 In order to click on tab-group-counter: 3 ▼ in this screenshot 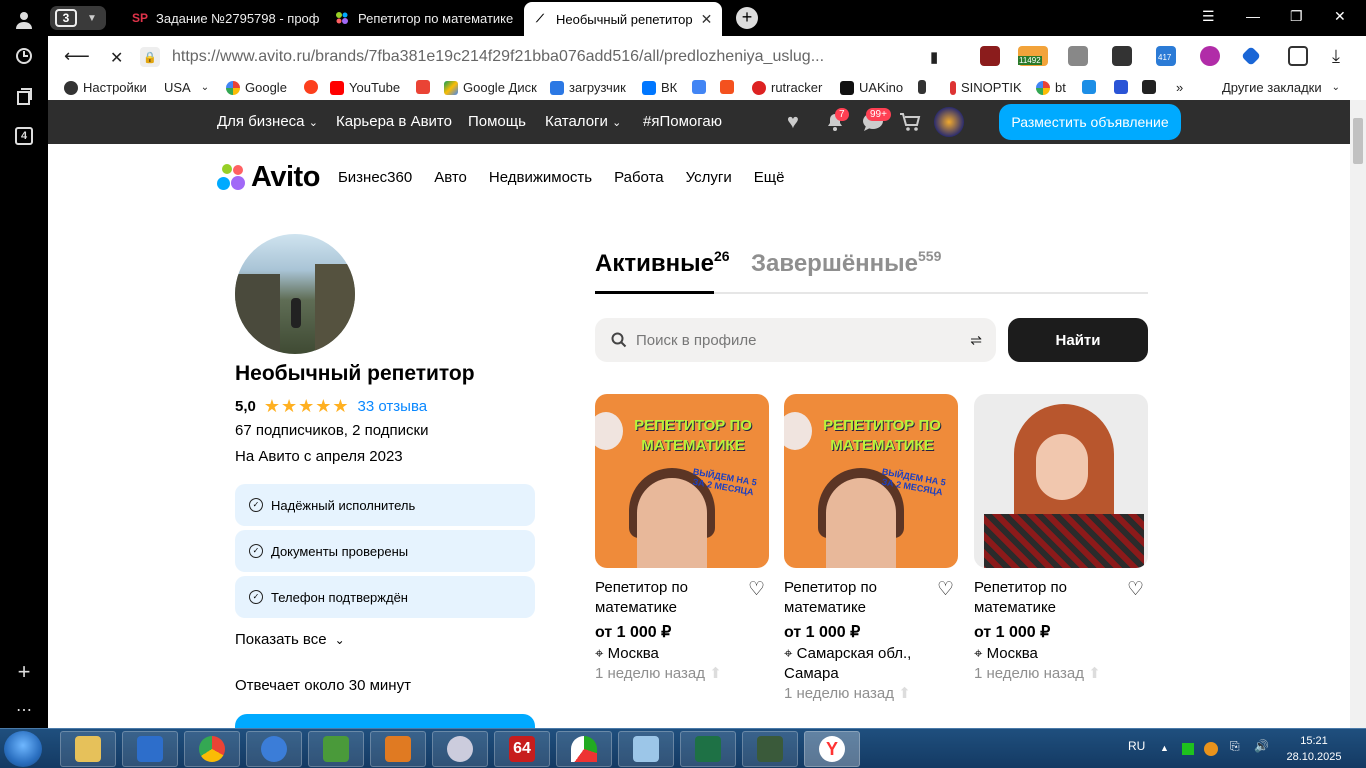, I will do `click(78, 18)`.